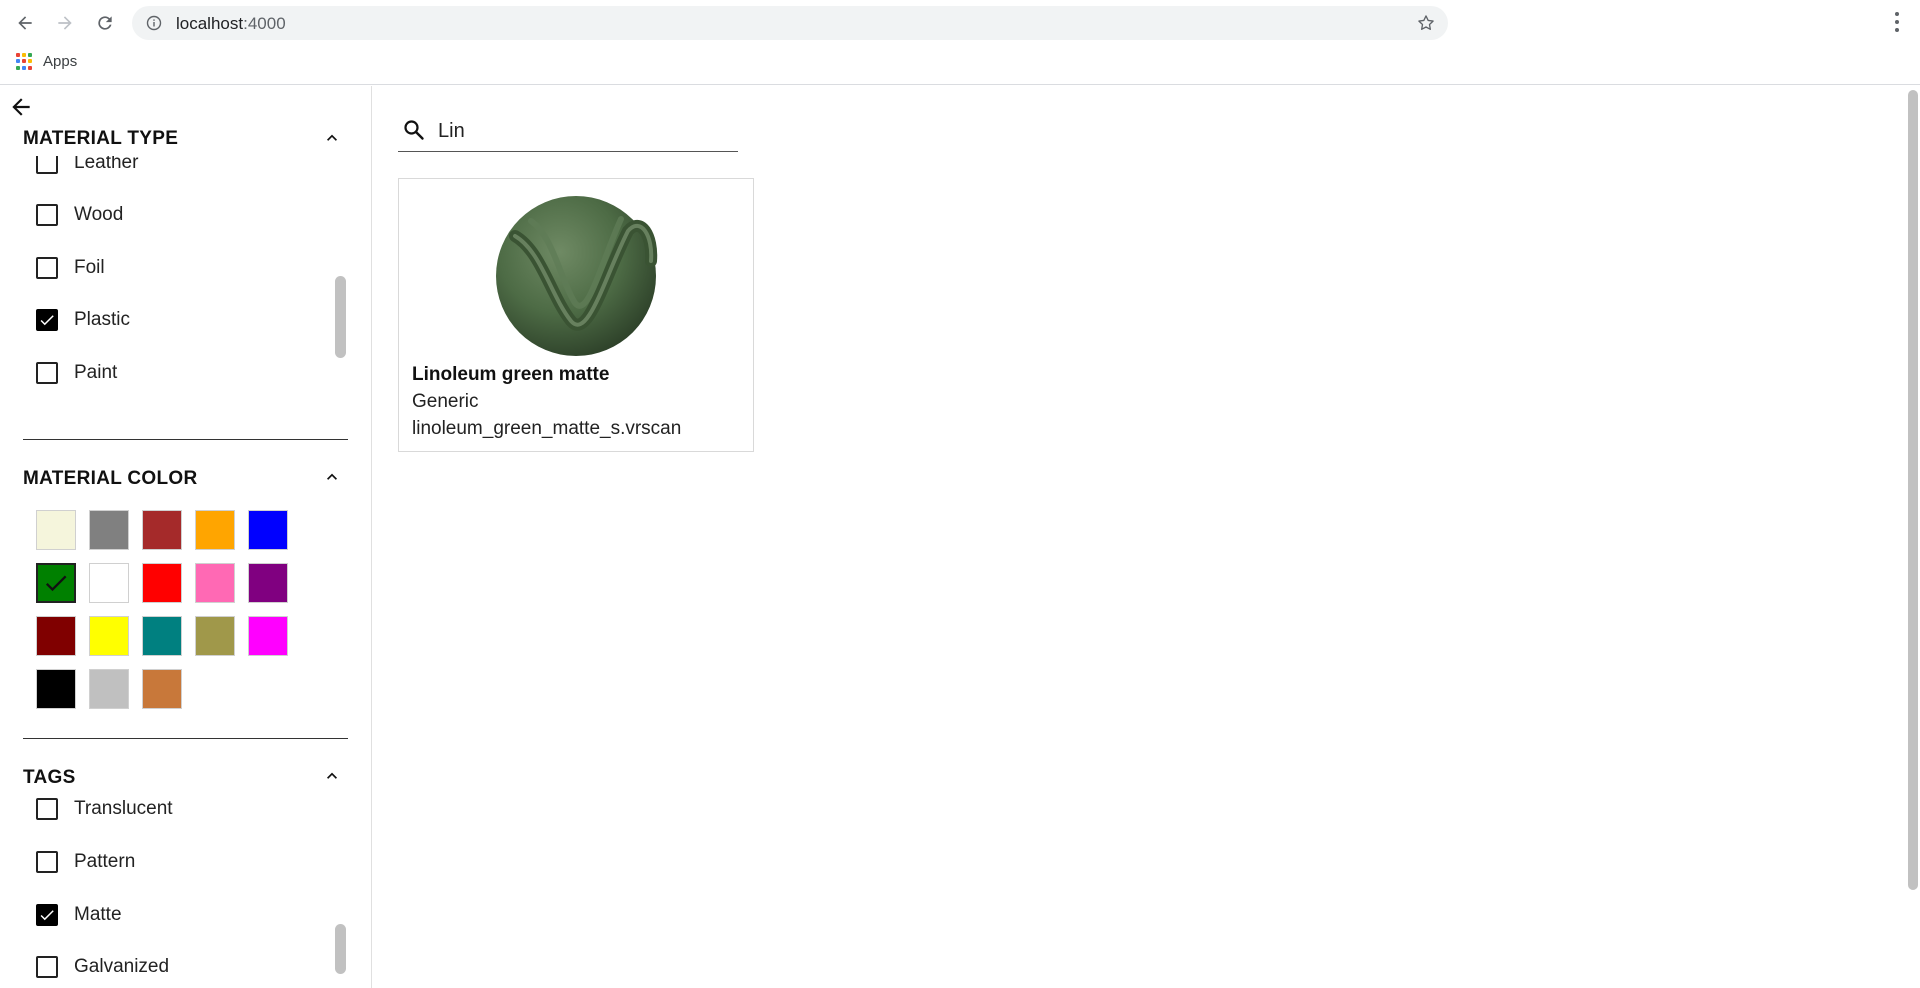 This screenshot has width=1920, height=988. I want to click on arrow-left-icon, so click(25, 23).